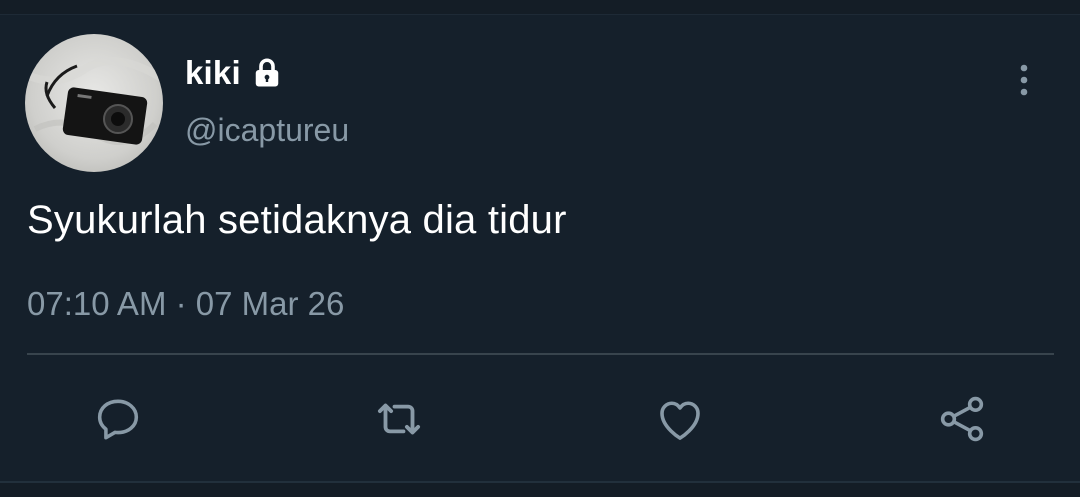 The height and width of the screenshot is (497, 1080). I want to click on reply-button, so click(118, 419).